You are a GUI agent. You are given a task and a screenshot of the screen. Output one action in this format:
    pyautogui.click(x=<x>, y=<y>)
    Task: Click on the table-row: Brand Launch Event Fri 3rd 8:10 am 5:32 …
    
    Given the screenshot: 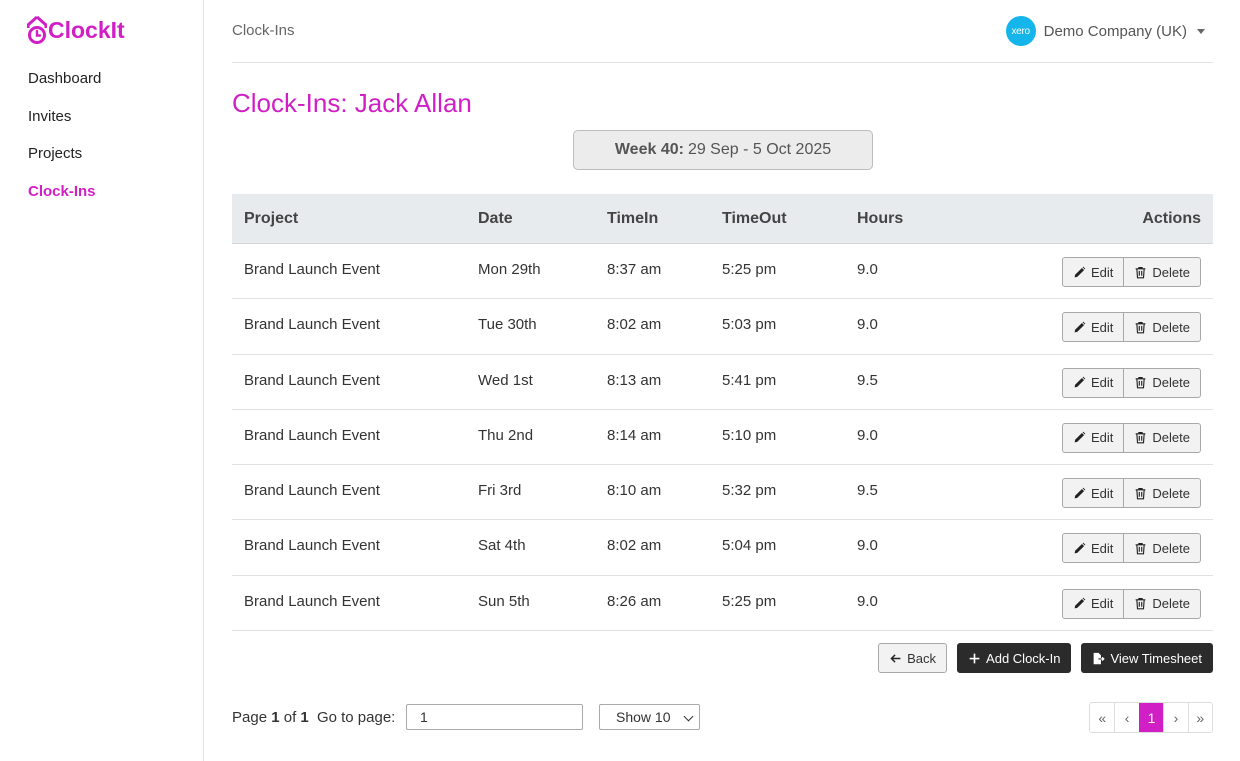 What is the action you would take?
    pyautogui.click(x=722, y=493)
    